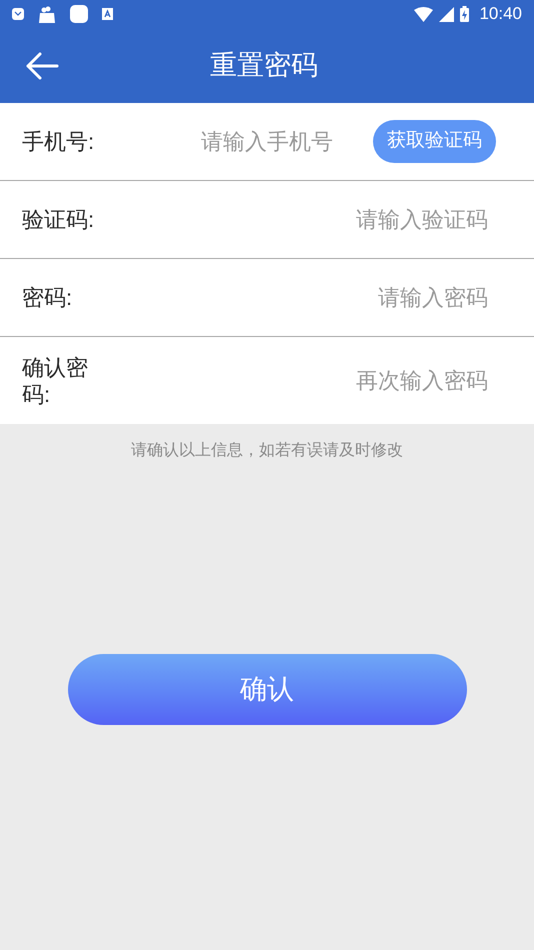 The width and height of the screenshot is (534, 950). I want to click on field-label: 验证码:, so click(59, 219).